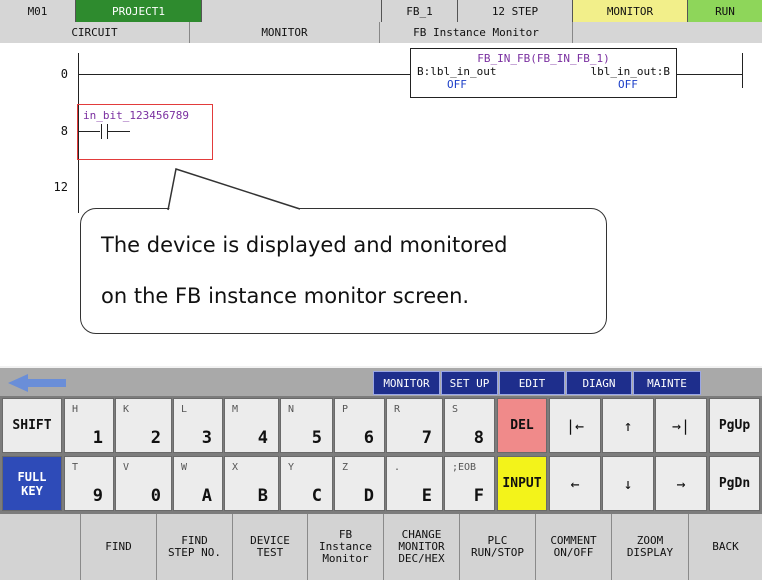 The image size is (762, 580). Describe the element at coordinates (119, 547) in the screenshot. I see `find-button: FIND` at that location.